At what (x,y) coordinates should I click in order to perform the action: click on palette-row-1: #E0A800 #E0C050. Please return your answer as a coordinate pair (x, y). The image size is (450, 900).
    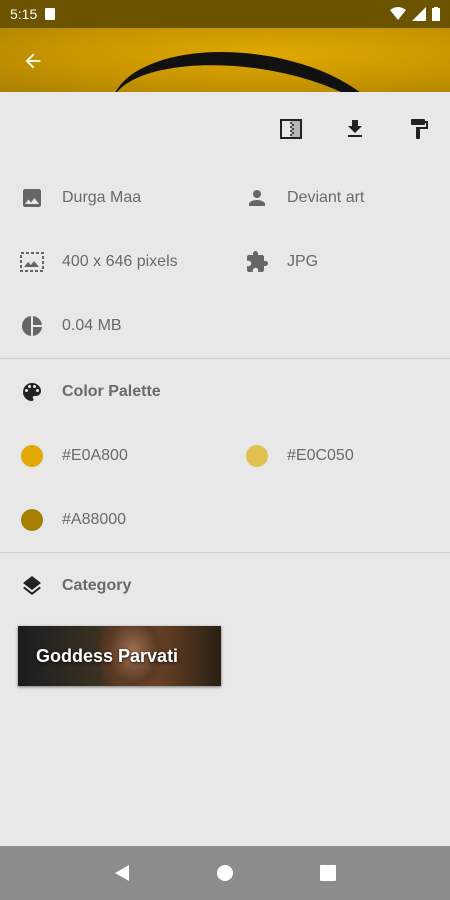
    Looking at the image, I should click on (225, 456).